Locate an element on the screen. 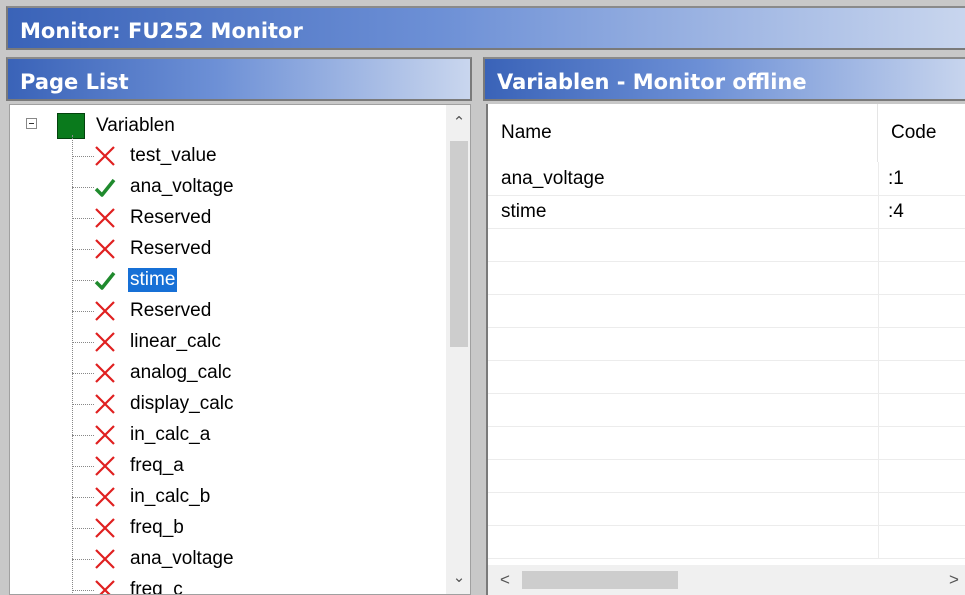  tree-item-label: test_value is located at coordinates (173, 155).